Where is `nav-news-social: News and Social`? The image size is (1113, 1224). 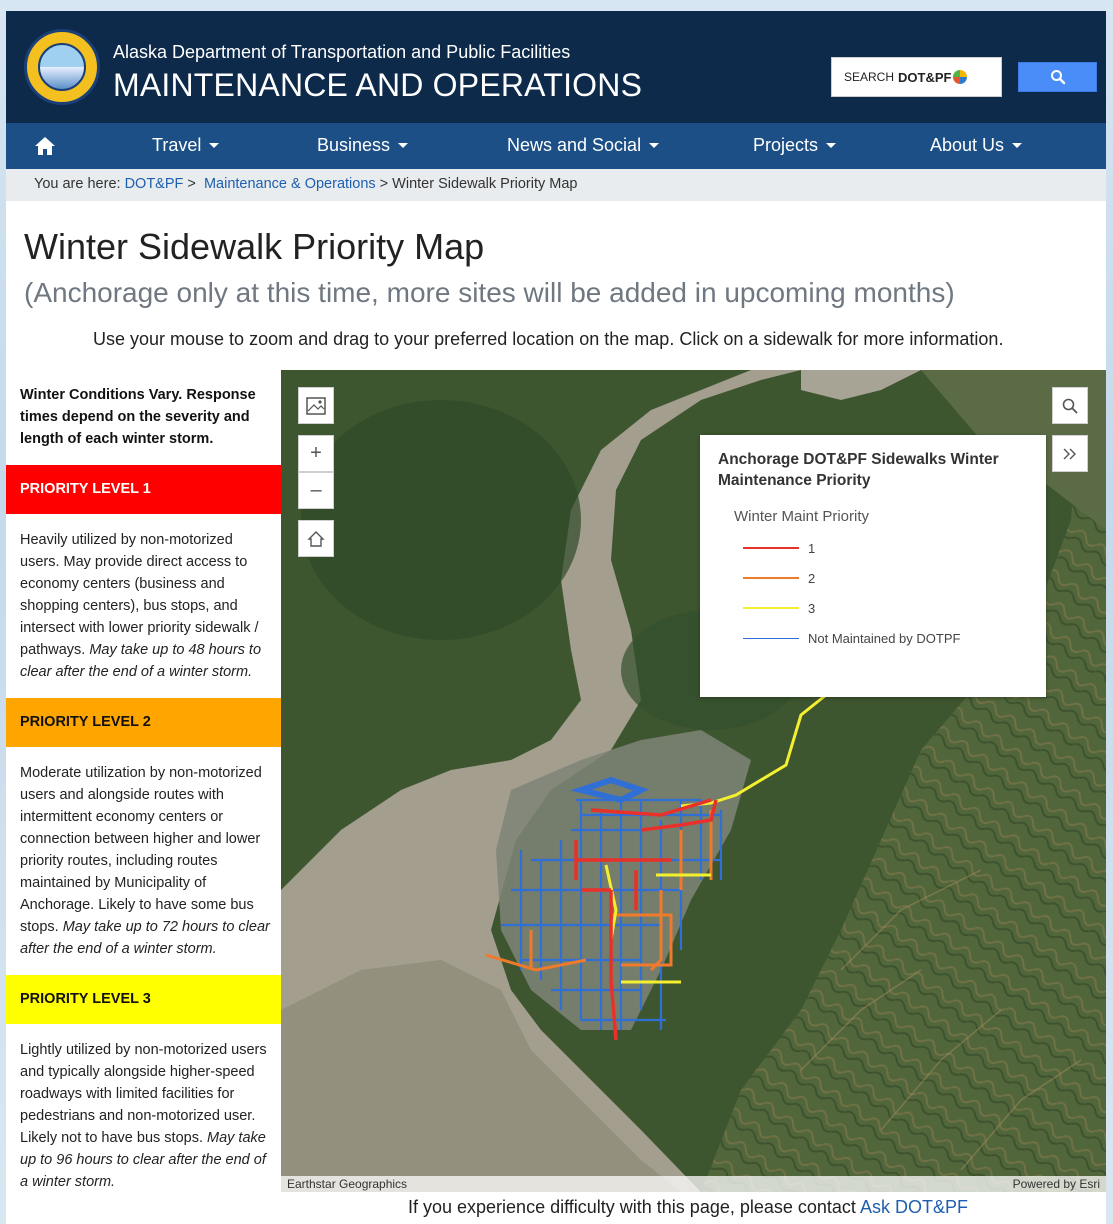 nav-news-social: News and Social is located at coordinates (583, 145).